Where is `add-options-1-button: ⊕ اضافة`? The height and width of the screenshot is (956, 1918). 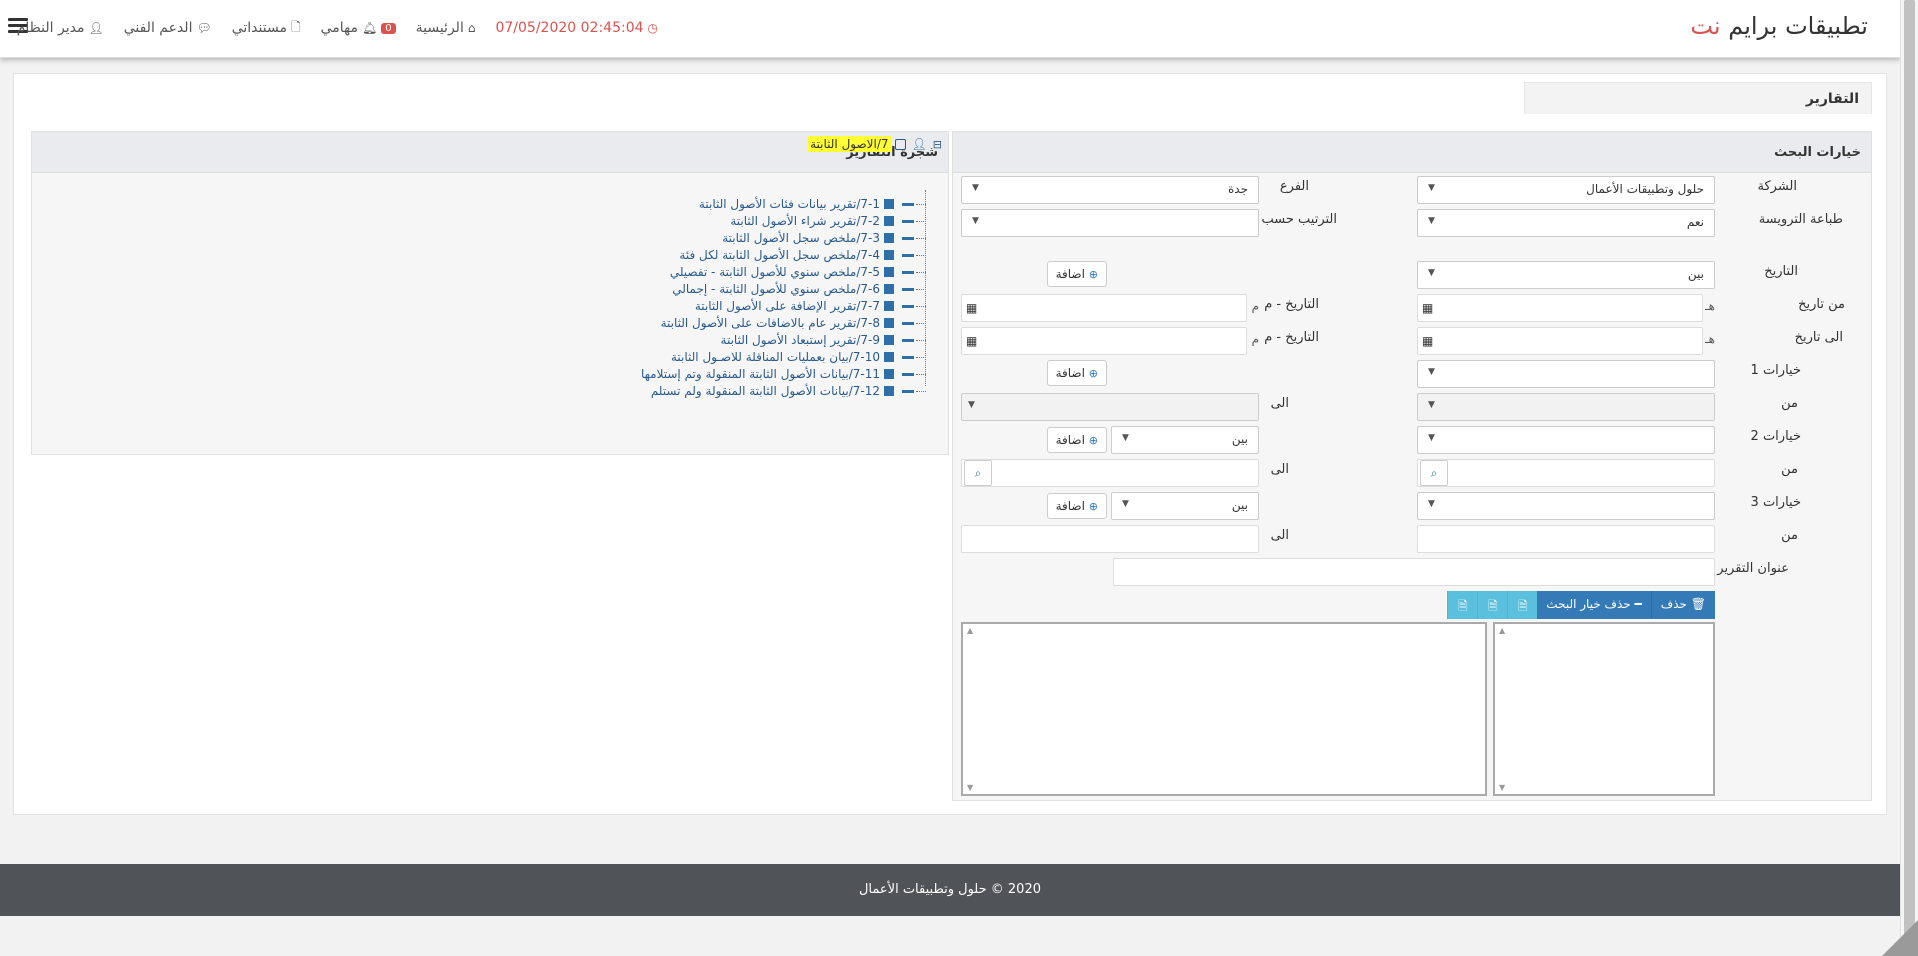
add-options-1-button: ⊕ اضافة is located at coordinates (1076, 373).